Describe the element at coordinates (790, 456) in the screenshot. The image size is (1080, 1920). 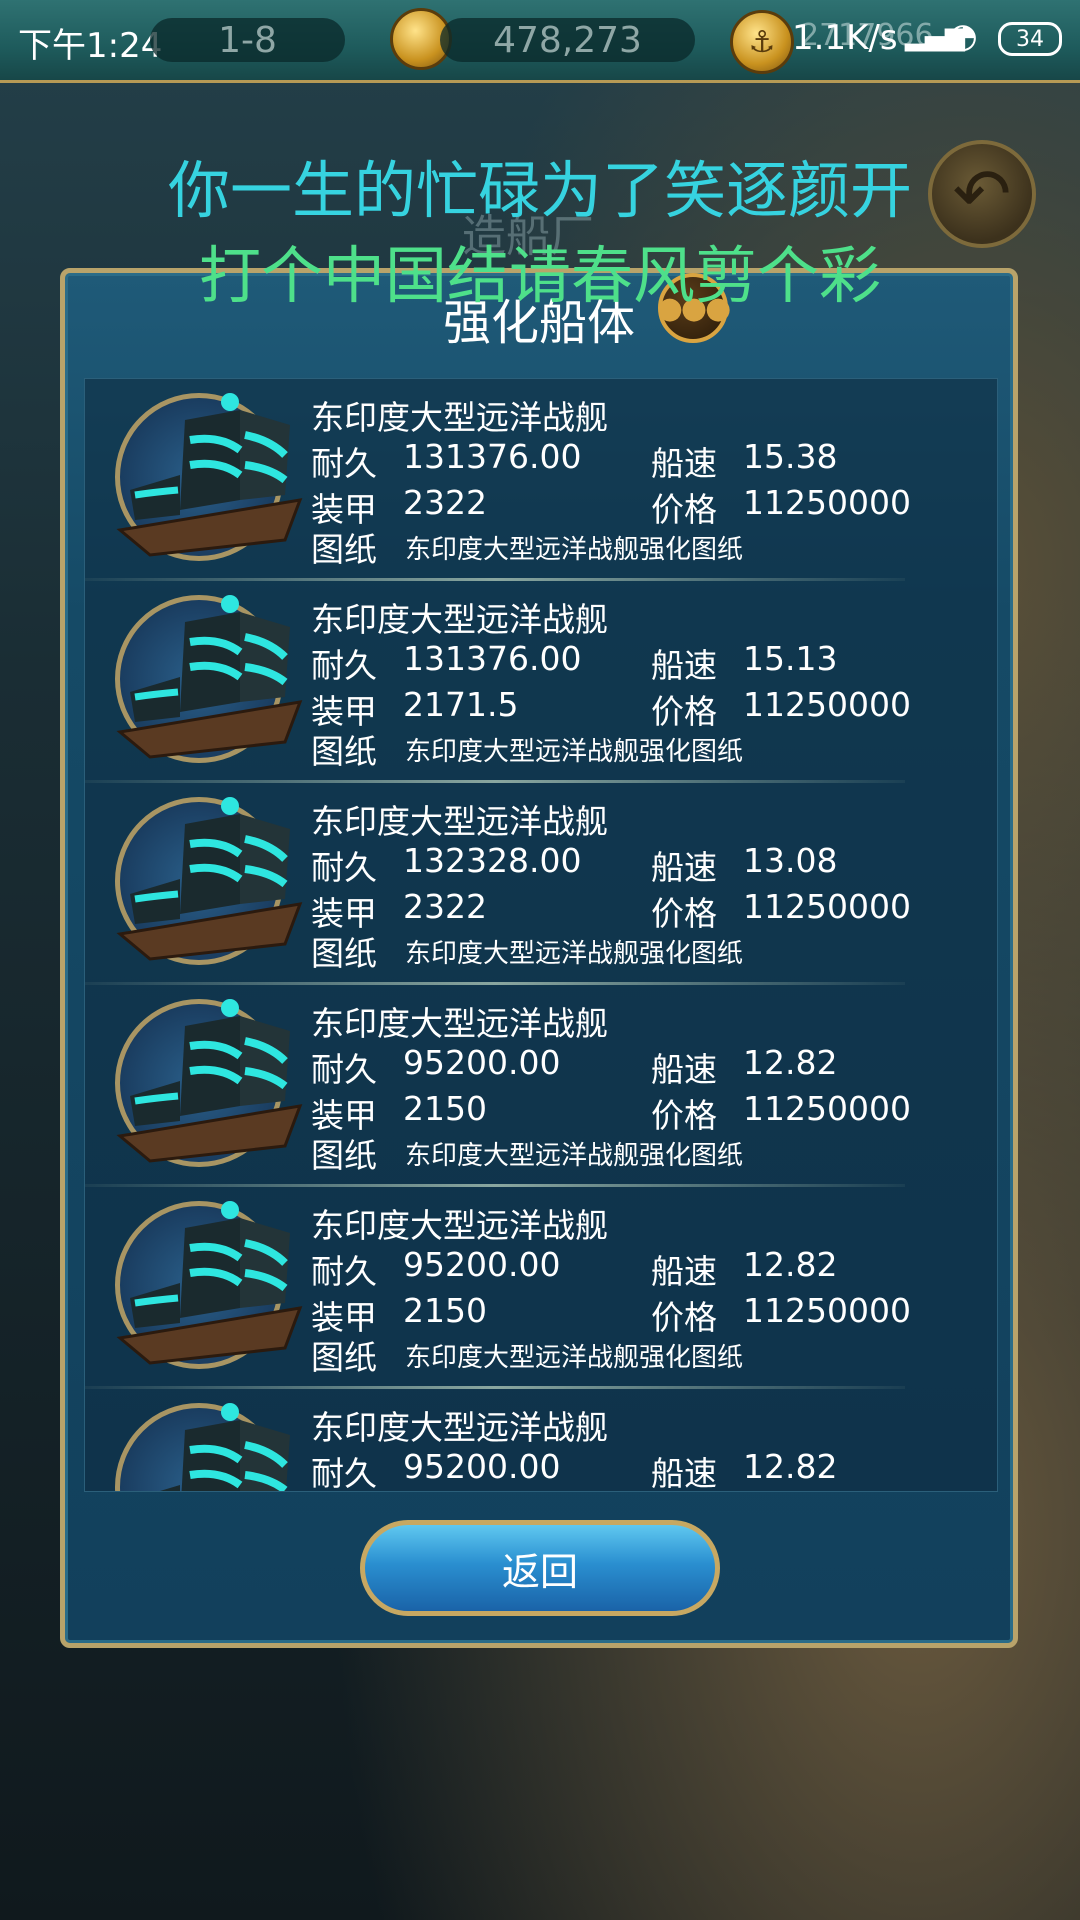
I see `speed-value: 15.38` at that location.